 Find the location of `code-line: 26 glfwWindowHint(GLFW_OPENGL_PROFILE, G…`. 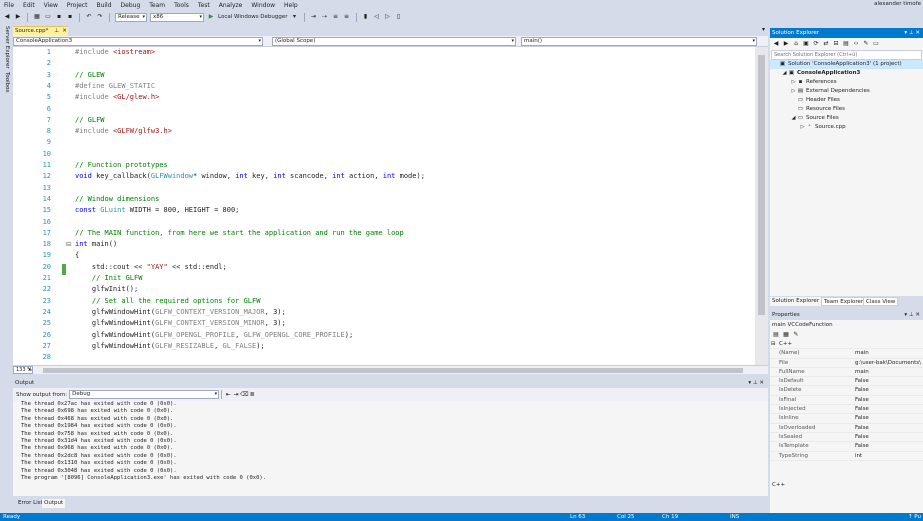

code-line: 26 glfwWindowHint(GLFW_OPENGL_PROFILE, G… is located at coordinates (384, 335).